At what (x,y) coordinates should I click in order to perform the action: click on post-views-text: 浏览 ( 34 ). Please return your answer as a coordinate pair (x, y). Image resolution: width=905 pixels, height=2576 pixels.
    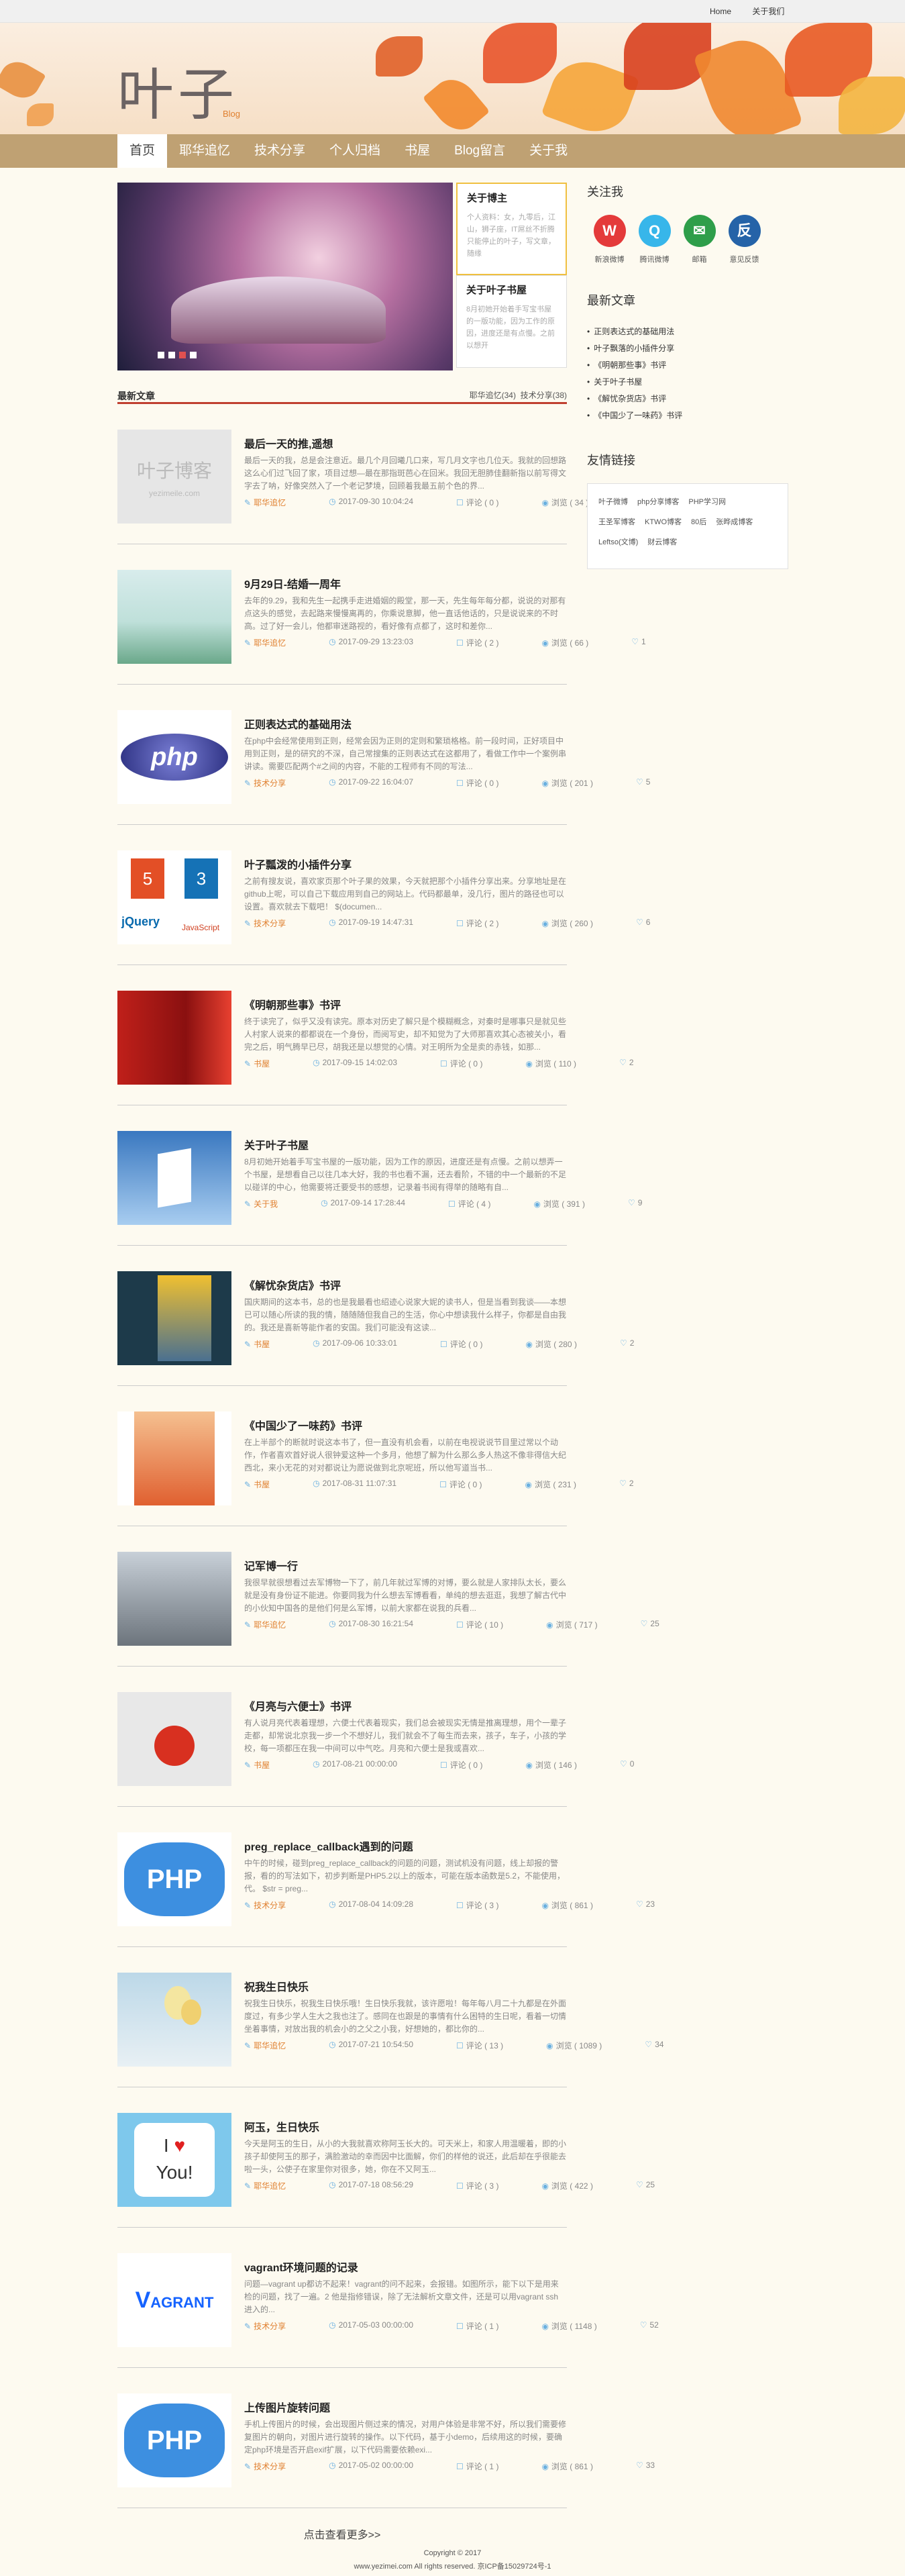
    Looking at the image, I should click on (570, 502).